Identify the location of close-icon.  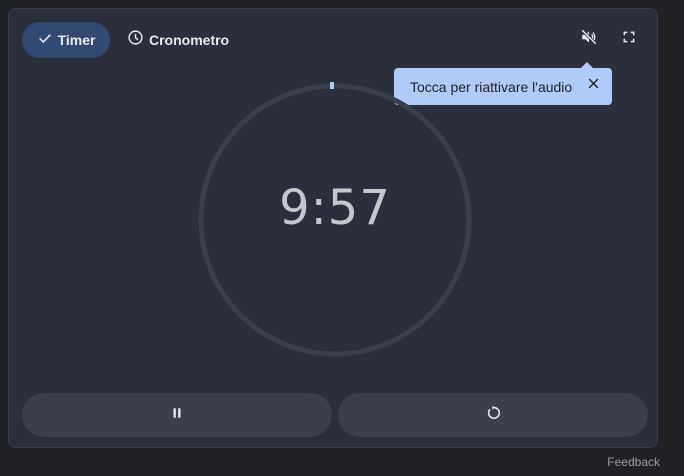
(593, 86).